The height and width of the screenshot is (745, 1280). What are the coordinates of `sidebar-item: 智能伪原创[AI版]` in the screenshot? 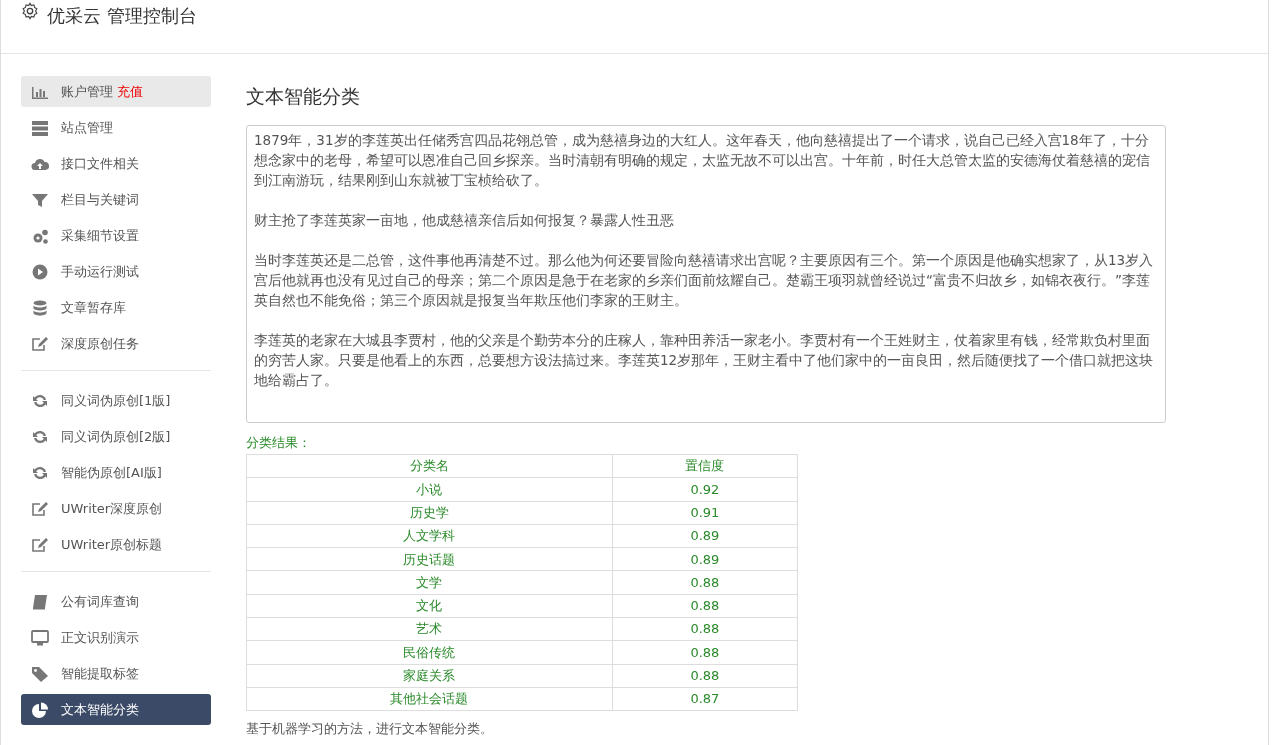 It's located at (116, 472).